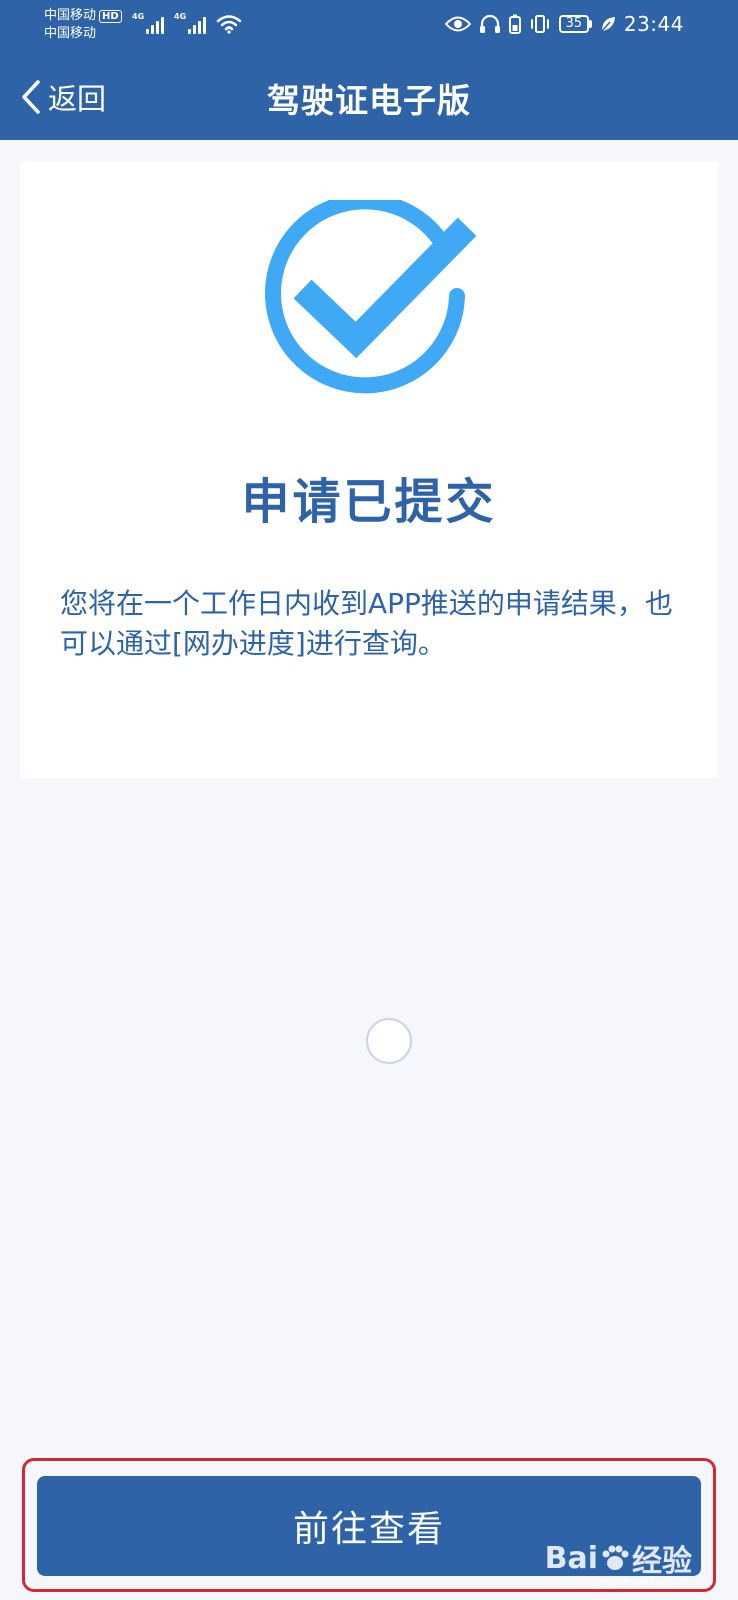  I want to click on back-label: 返回, so click(77, 99).